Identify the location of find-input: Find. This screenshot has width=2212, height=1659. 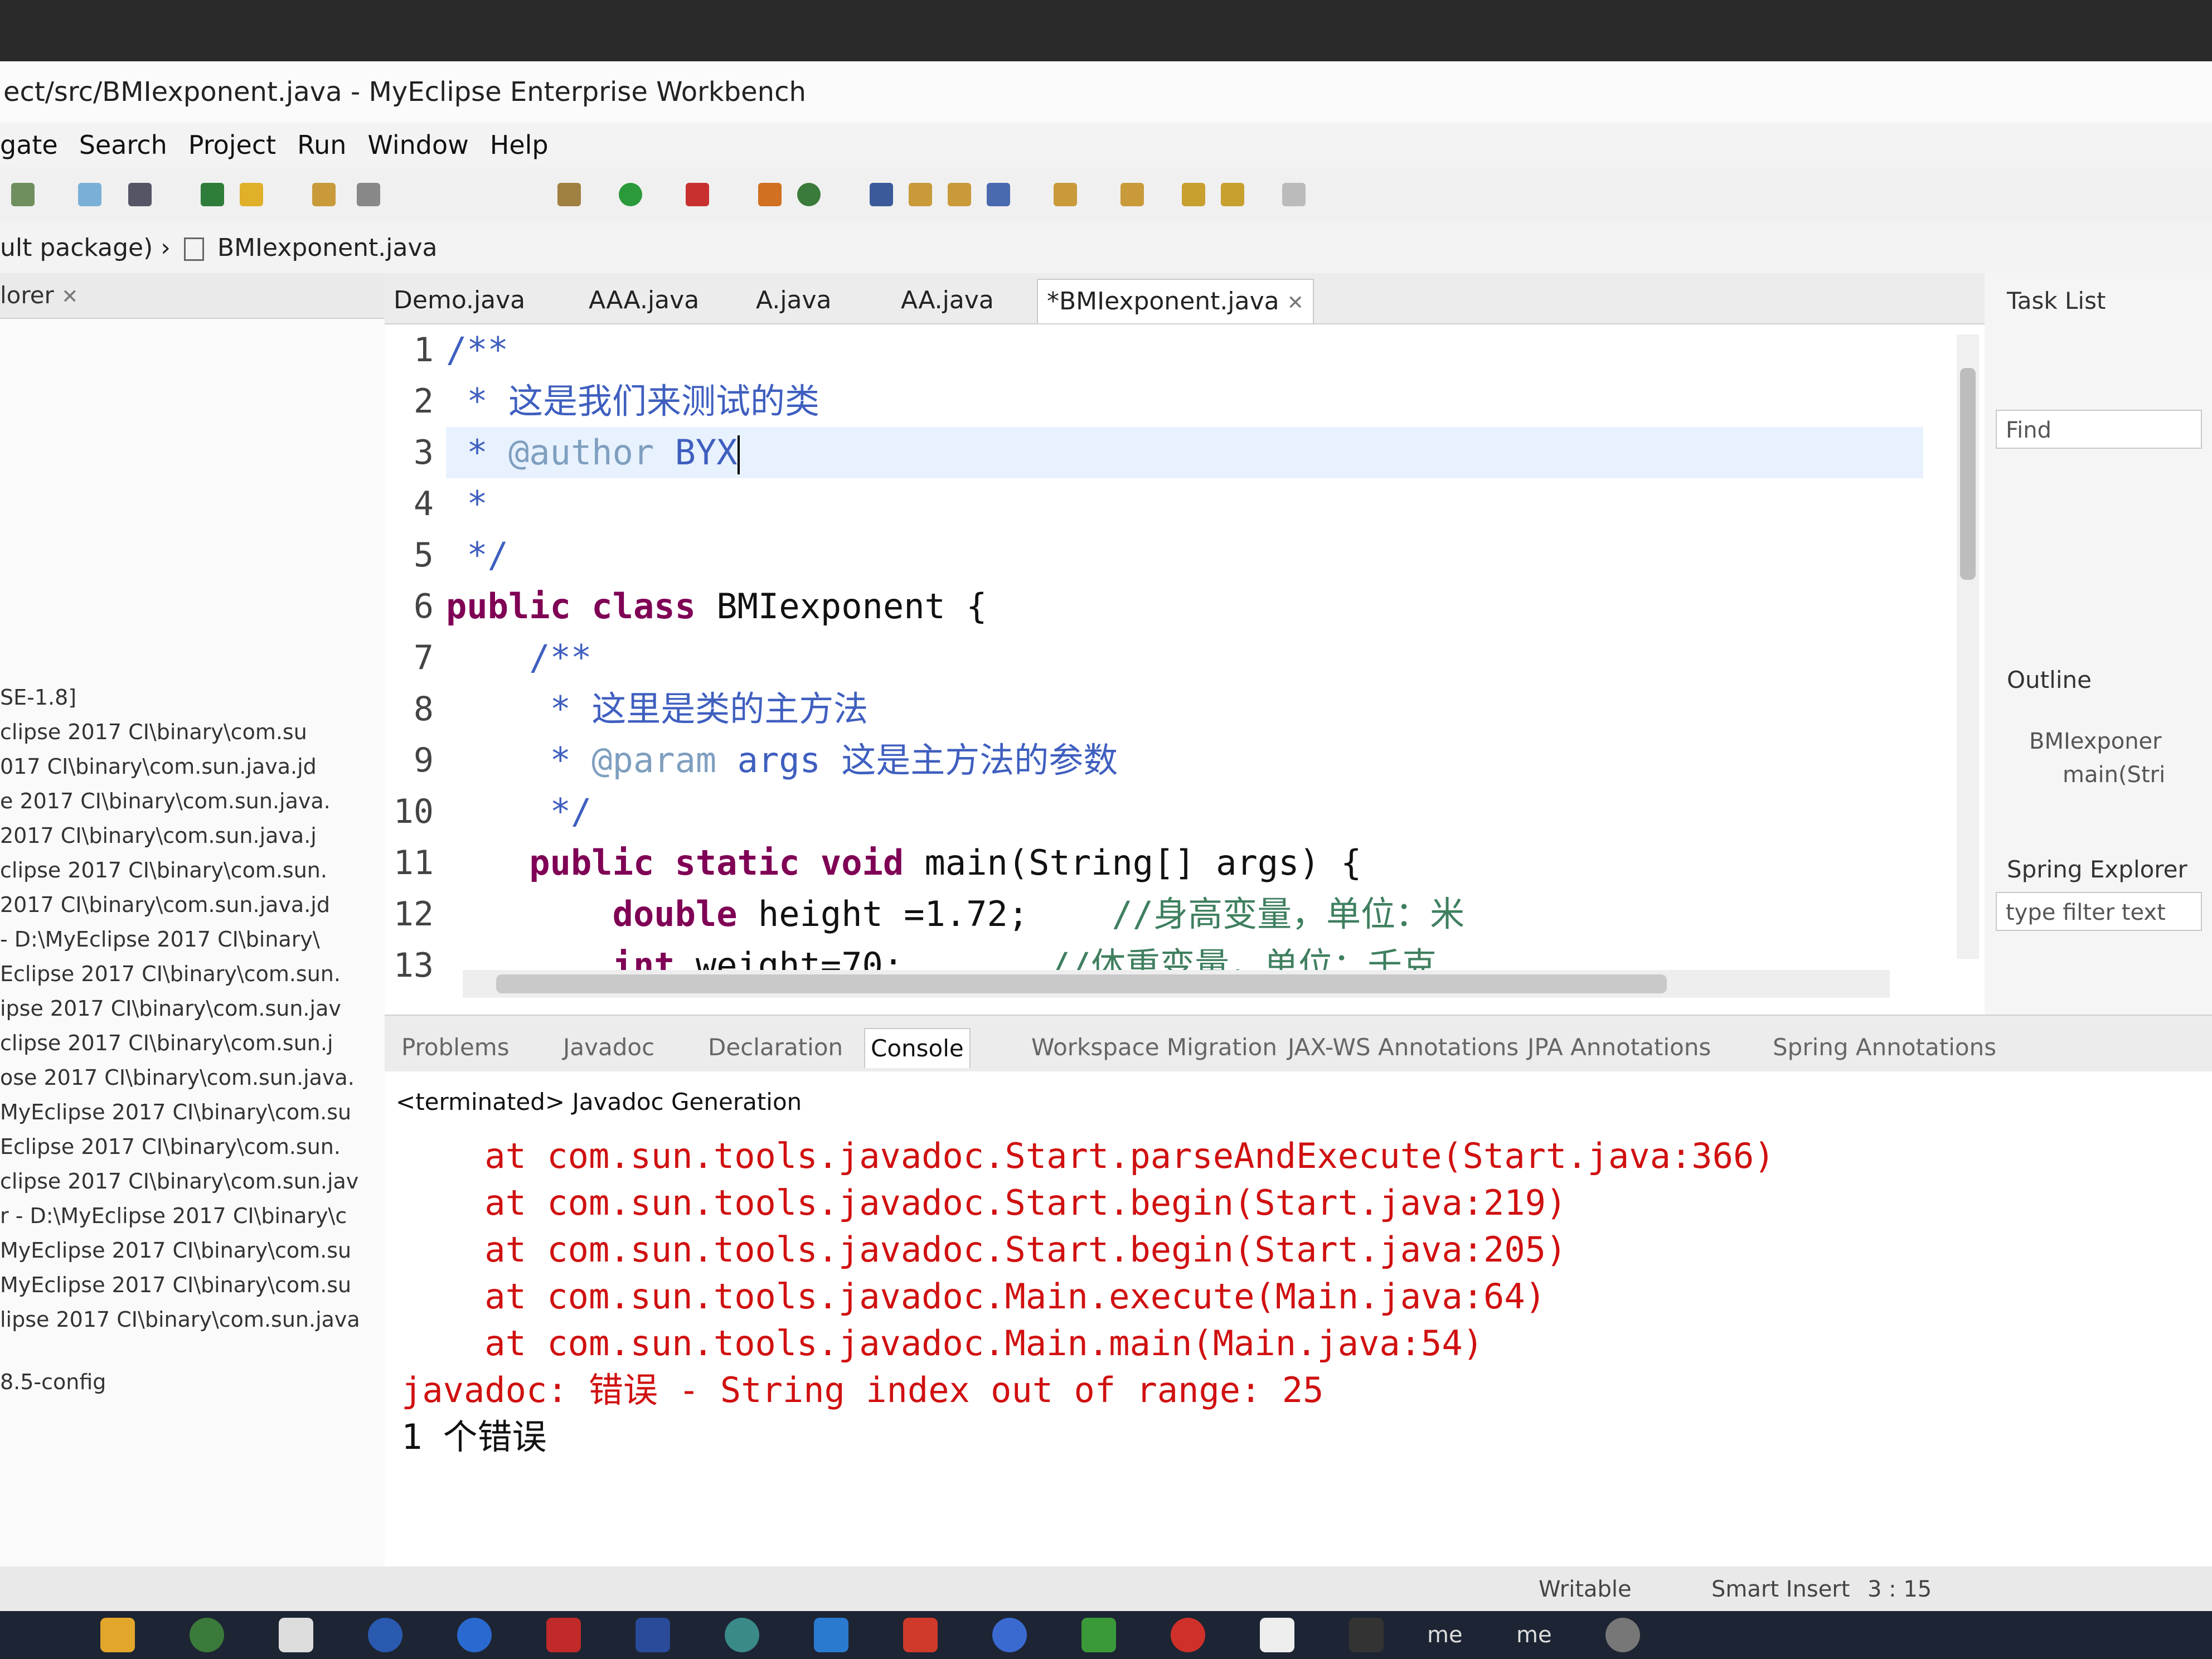
(2099, 429).